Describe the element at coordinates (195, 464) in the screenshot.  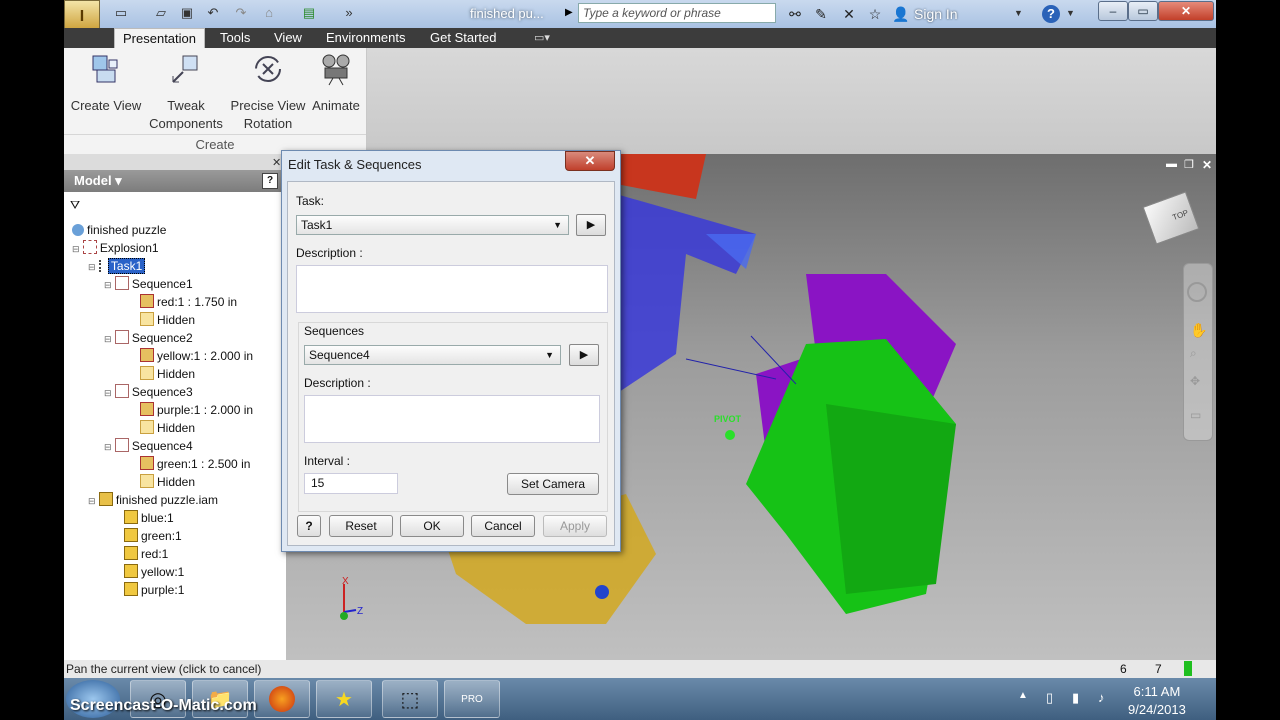
I see `tree-tweak-green: green:1 : 2.500 in` at that location.